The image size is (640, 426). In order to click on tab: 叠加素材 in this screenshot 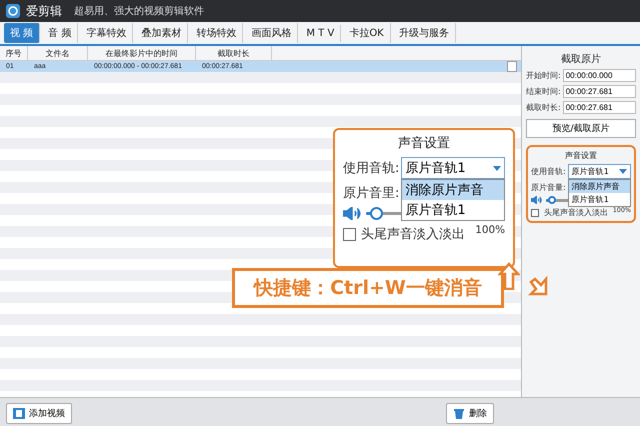, I will do `click(161, 33)`.